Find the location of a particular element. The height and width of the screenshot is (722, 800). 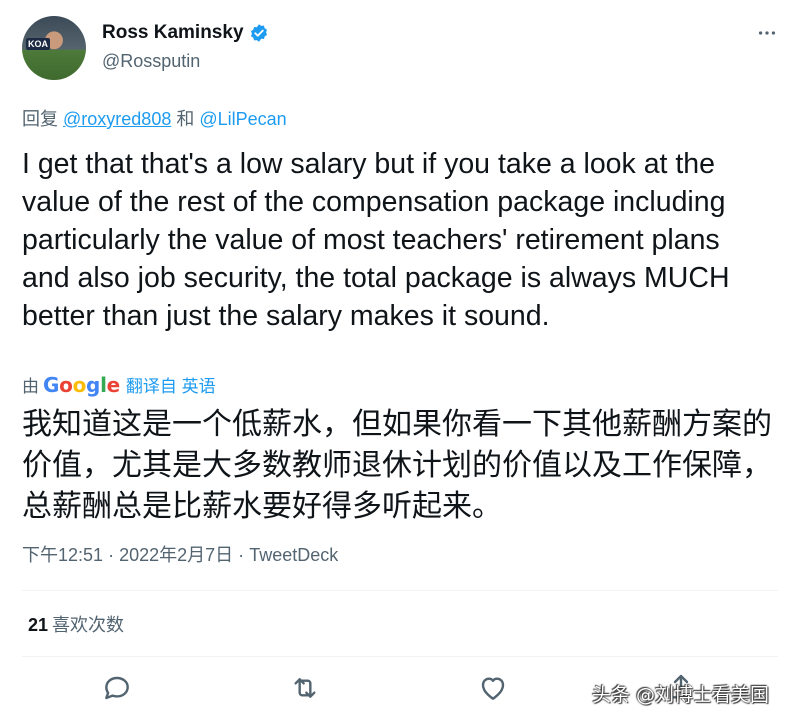

reply-user-1-link: @roxyred808 is located at coordinates (117, 119).